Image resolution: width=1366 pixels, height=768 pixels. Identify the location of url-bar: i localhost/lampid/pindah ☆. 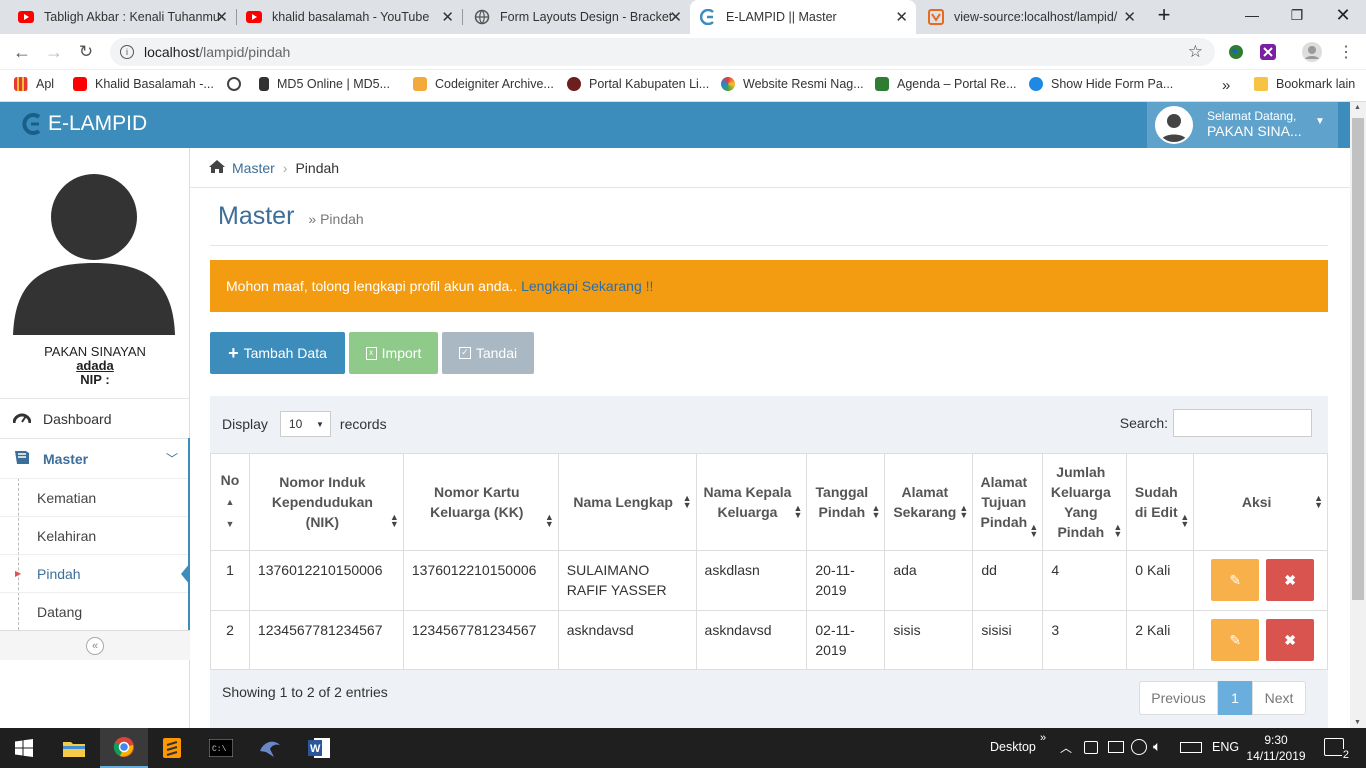
(662, 52).